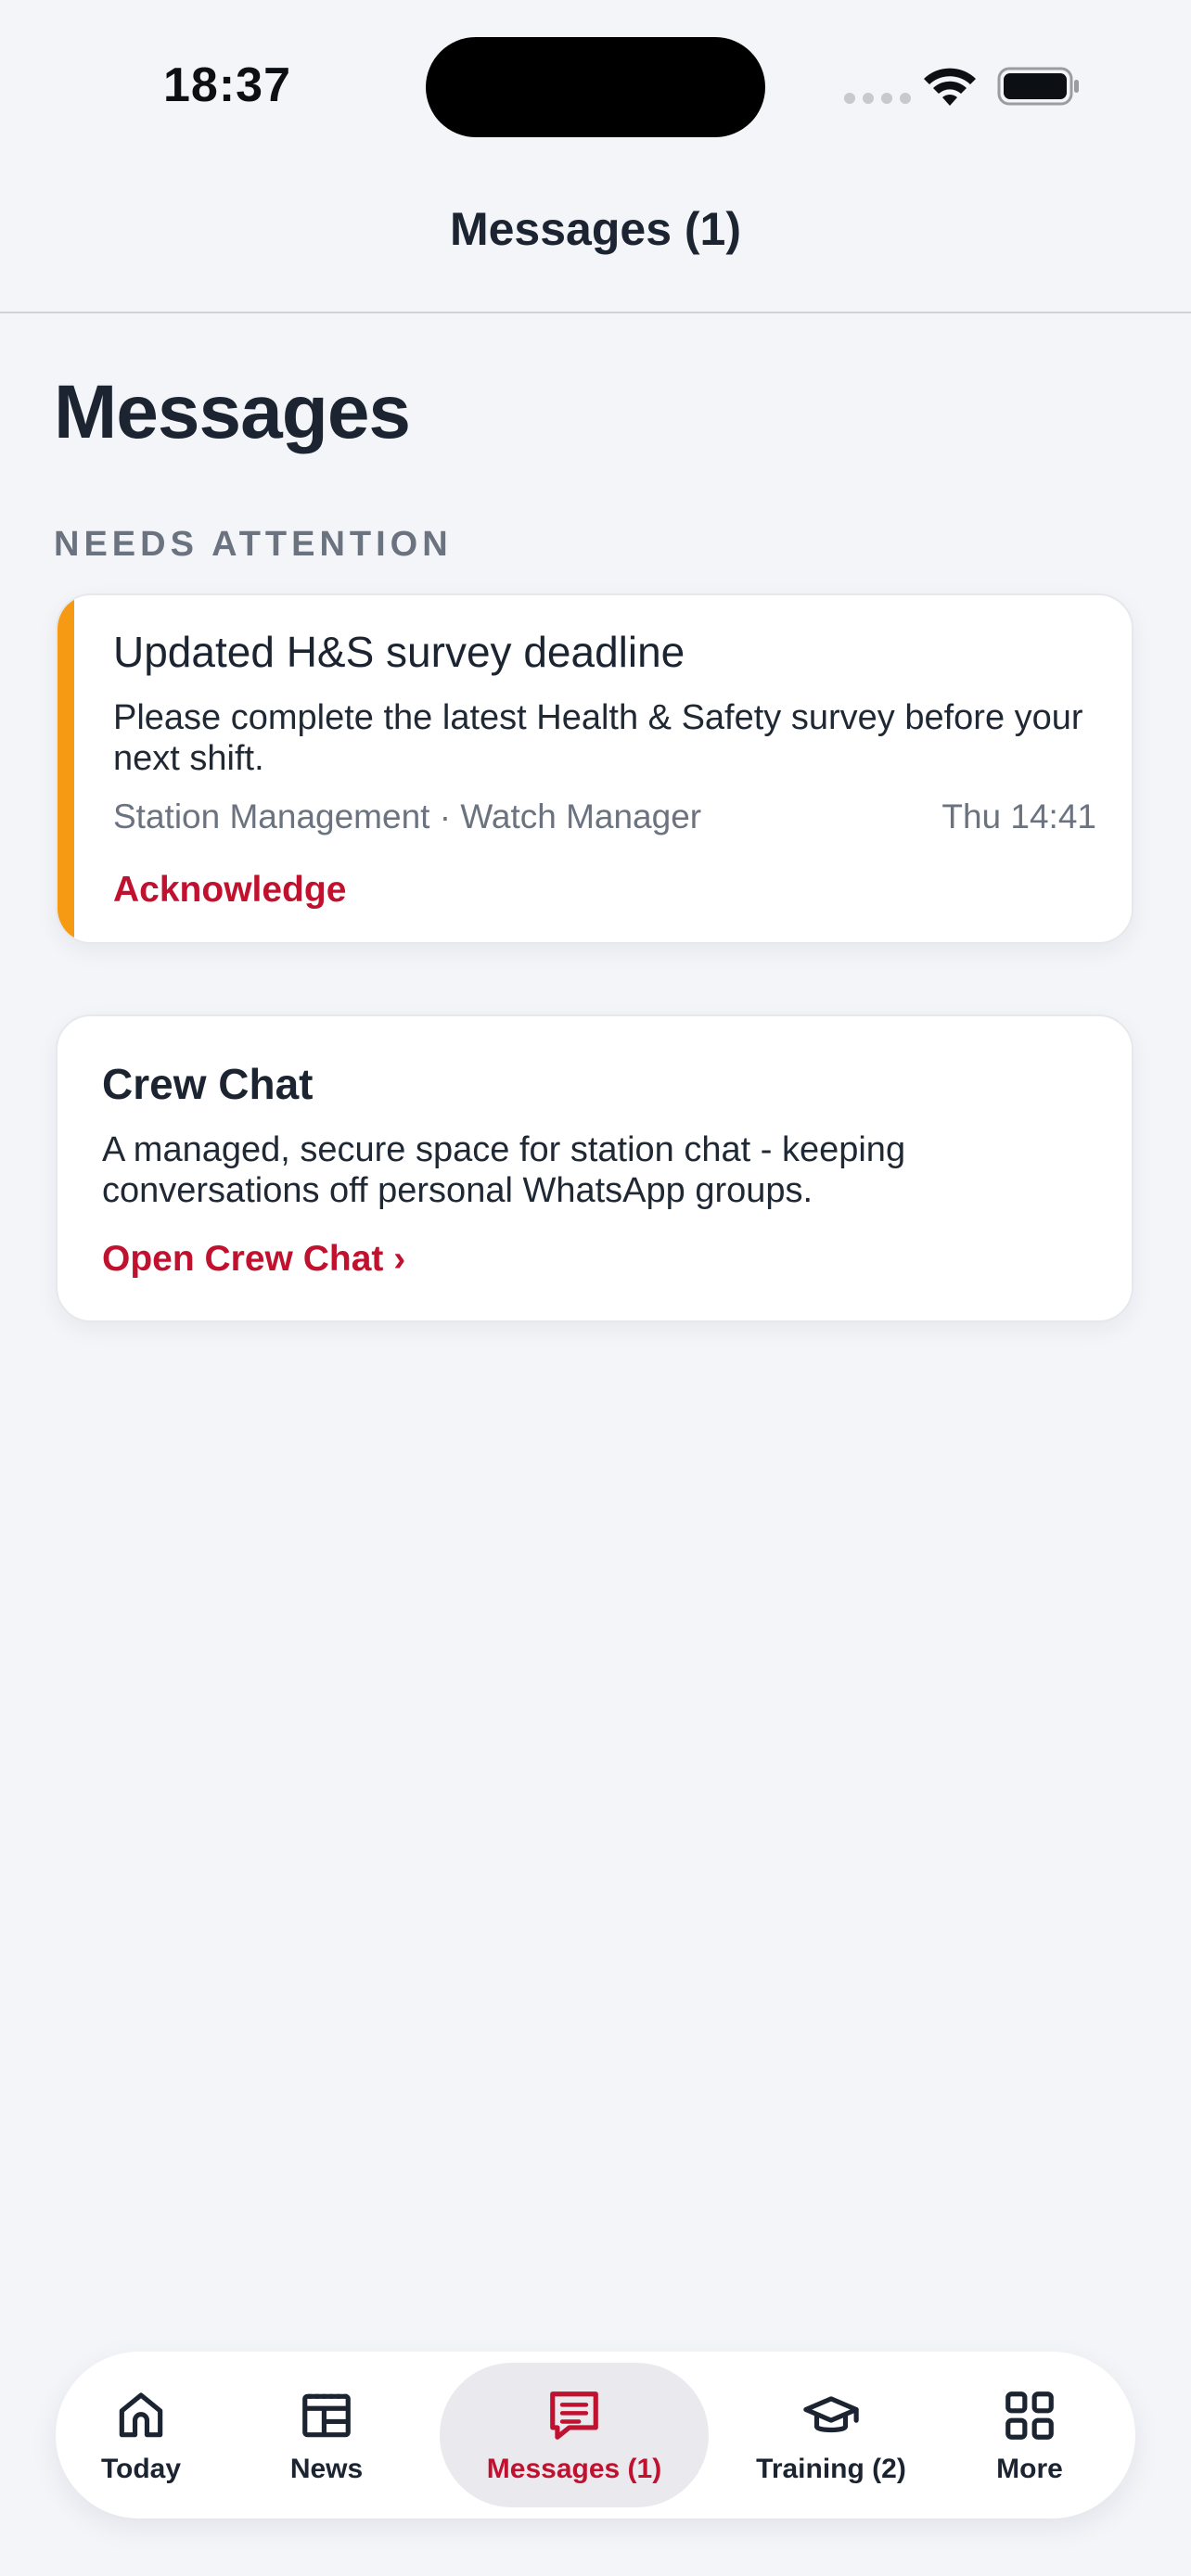  I want to click on battery-icon, so click(1038, 87).